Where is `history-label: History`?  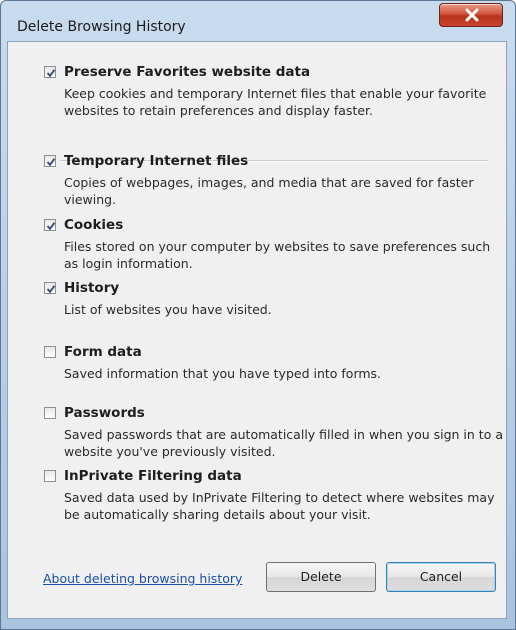 history-label: History is located at coordinates (92, 288).